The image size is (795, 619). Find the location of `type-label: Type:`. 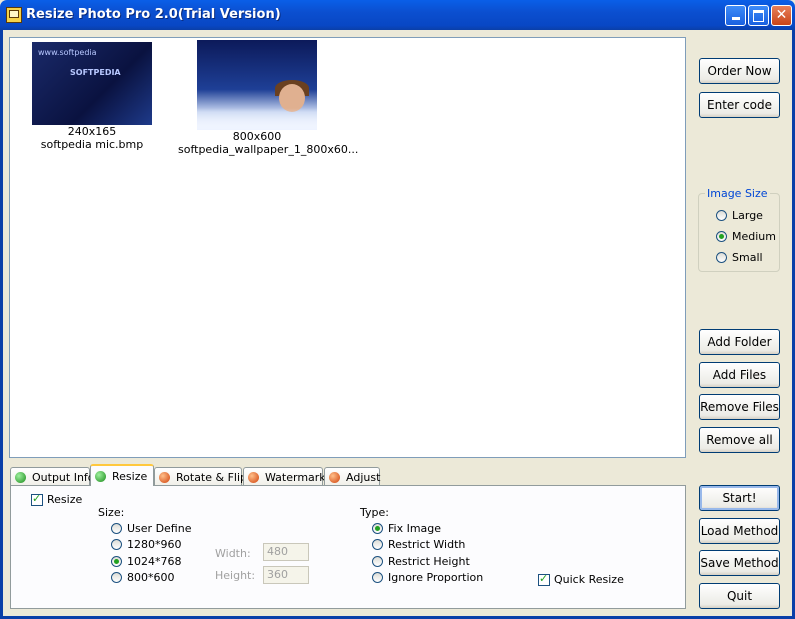

type-label: Type: is located at coordinates (374, 512).